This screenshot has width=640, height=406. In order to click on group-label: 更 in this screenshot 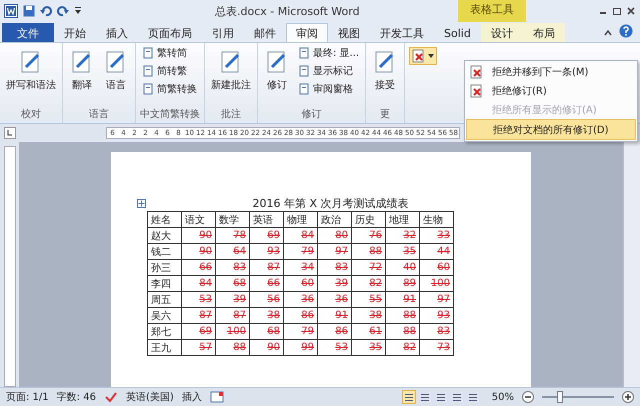, I will do `click(385, 115)`.